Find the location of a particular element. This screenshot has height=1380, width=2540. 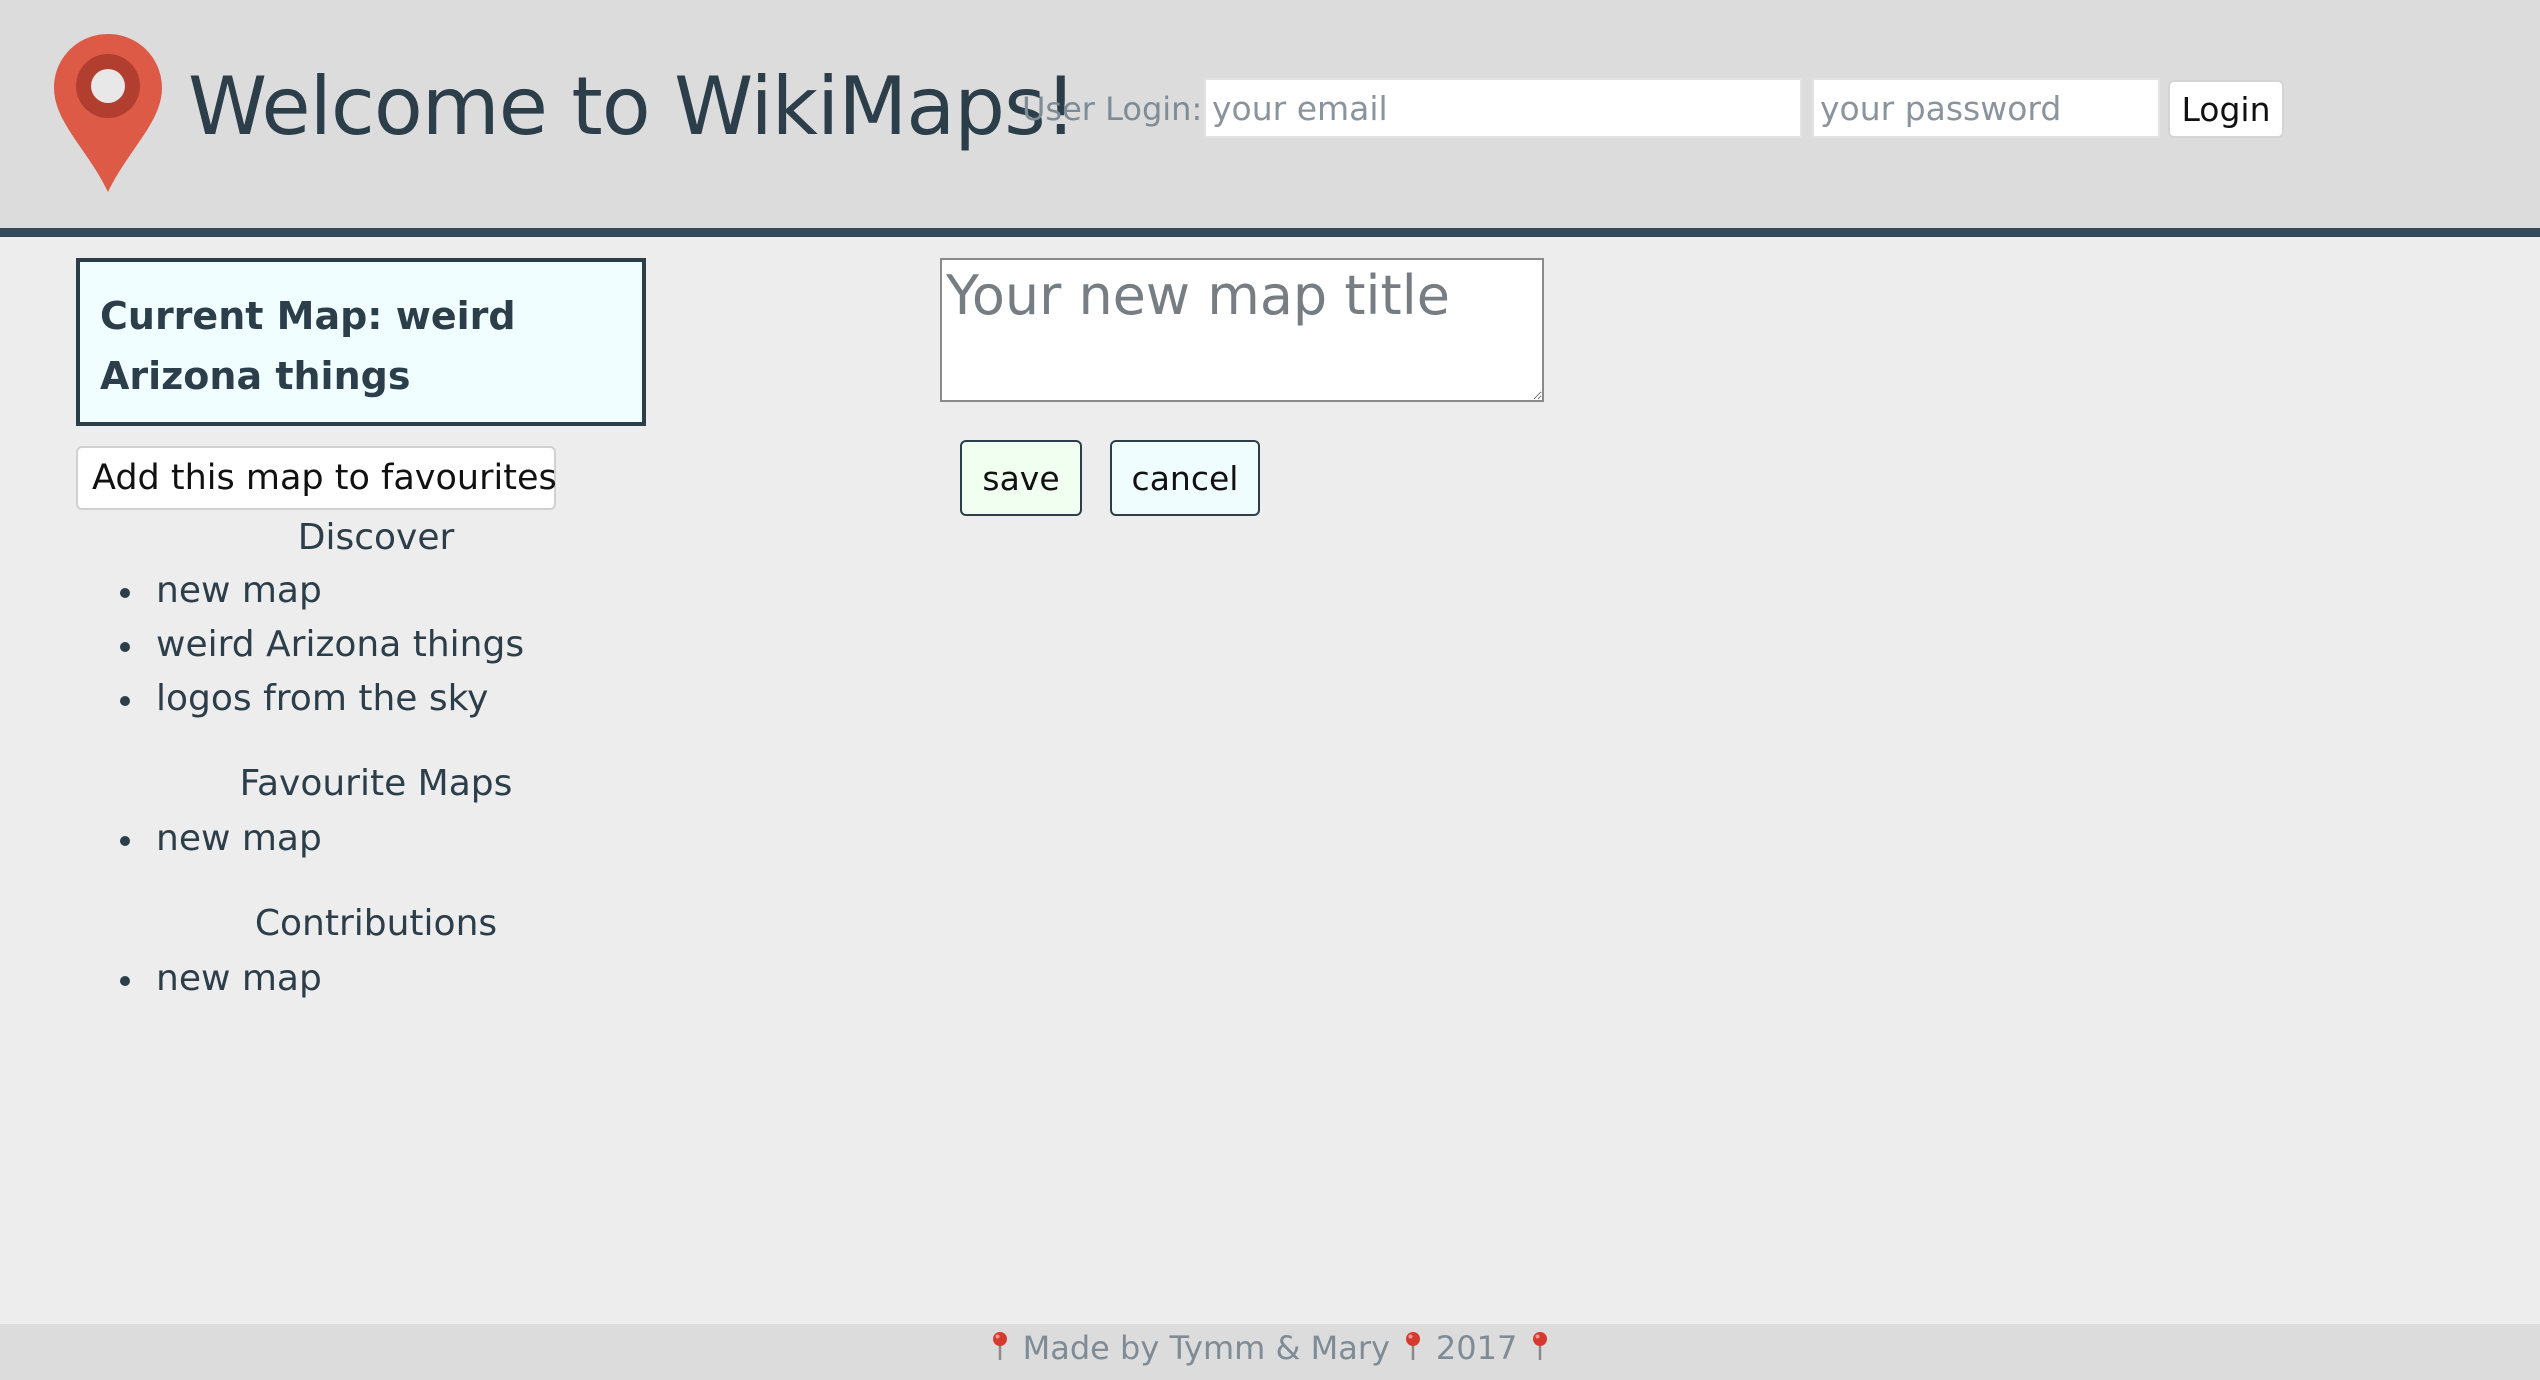

save-button: save is located at coordinates (1021, 478).